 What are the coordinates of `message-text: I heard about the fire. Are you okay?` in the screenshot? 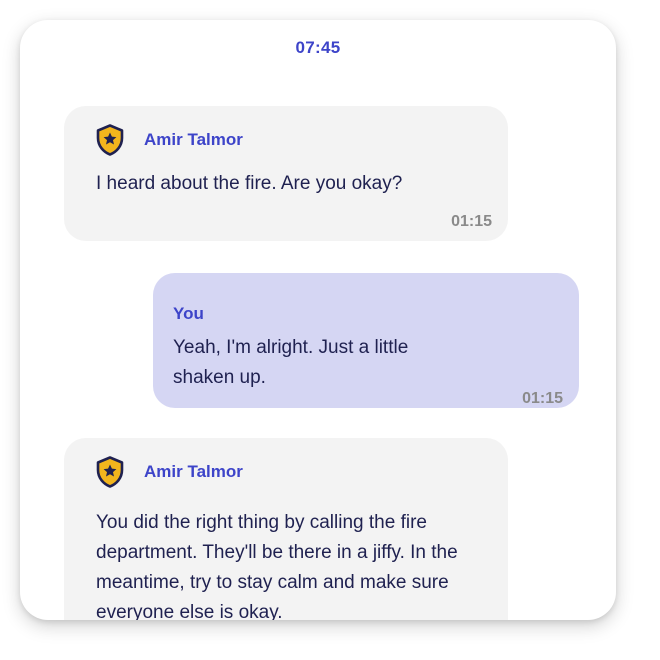 It's located at (249, 183).